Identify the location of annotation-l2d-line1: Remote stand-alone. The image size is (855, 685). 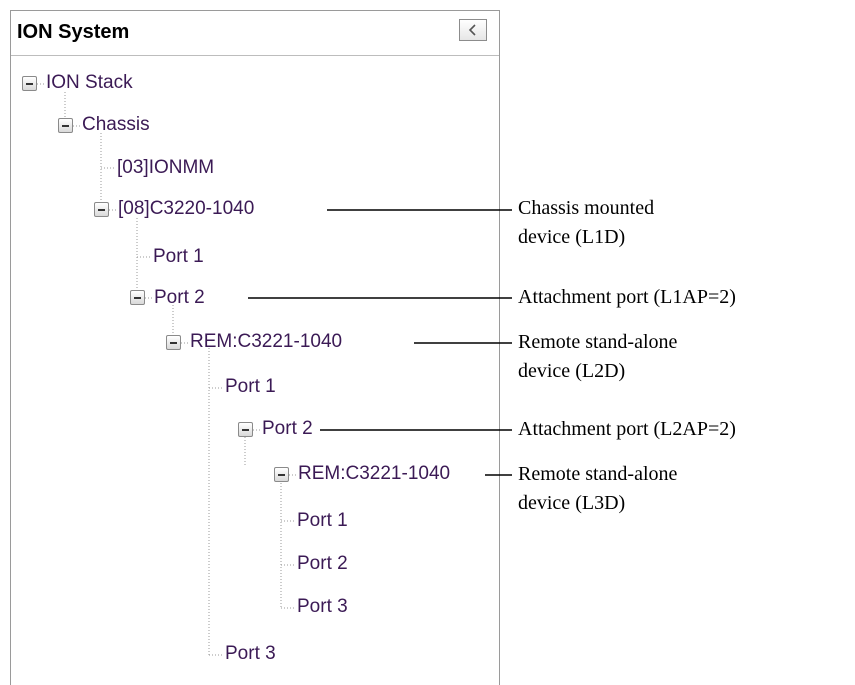
(598, 342).